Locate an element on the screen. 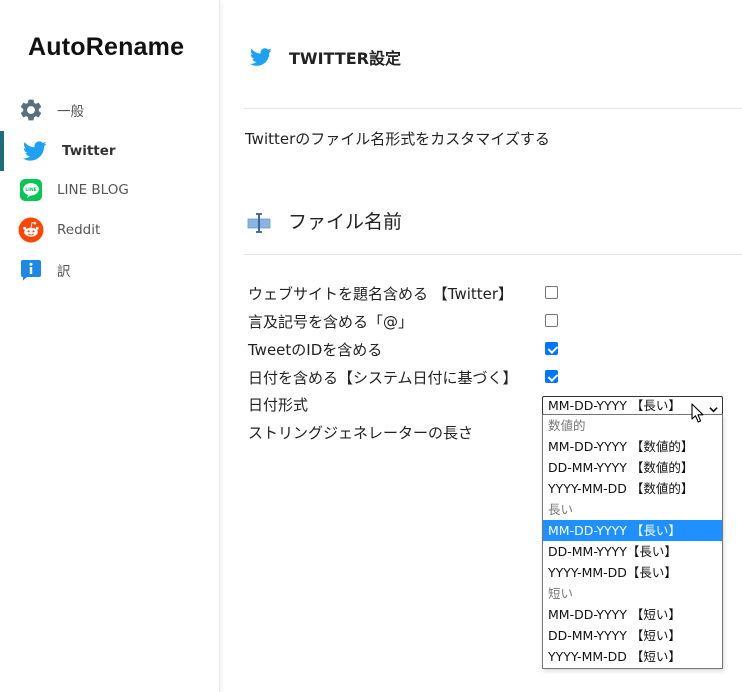 Image resolution: width=742 pixels, height=692 pixels. active-indicator is located at coordinates (2, 151).